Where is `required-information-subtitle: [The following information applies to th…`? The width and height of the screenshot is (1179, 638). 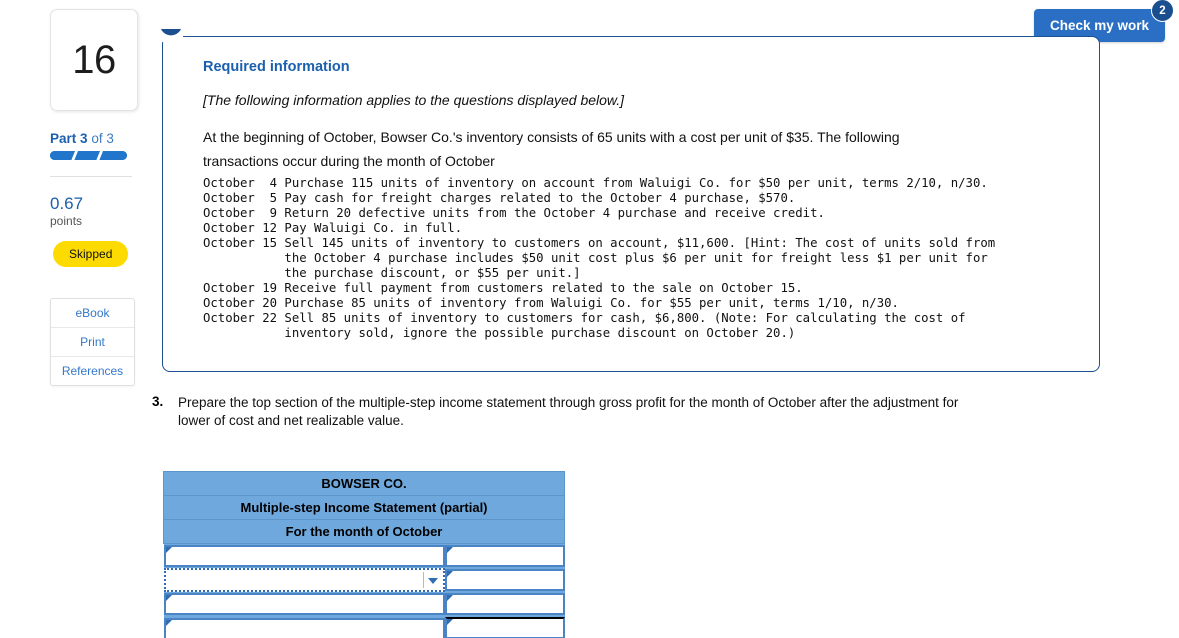
required-information-subtitle: [The following information applies to th… is located at coordinates (414, 100).